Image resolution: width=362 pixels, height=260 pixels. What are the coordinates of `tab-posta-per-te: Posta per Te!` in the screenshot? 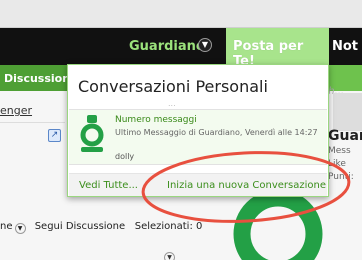 It's located at (277, 48).